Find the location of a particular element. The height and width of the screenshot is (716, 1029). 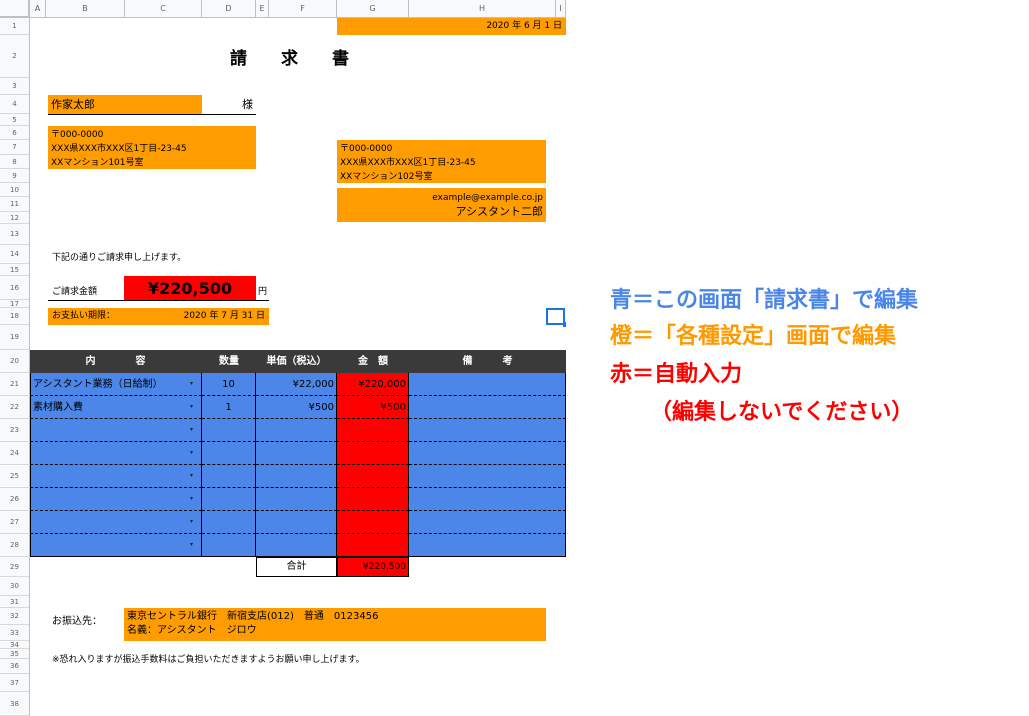

sender-email: example@example.co.jp is located at coordinates (487, 198).